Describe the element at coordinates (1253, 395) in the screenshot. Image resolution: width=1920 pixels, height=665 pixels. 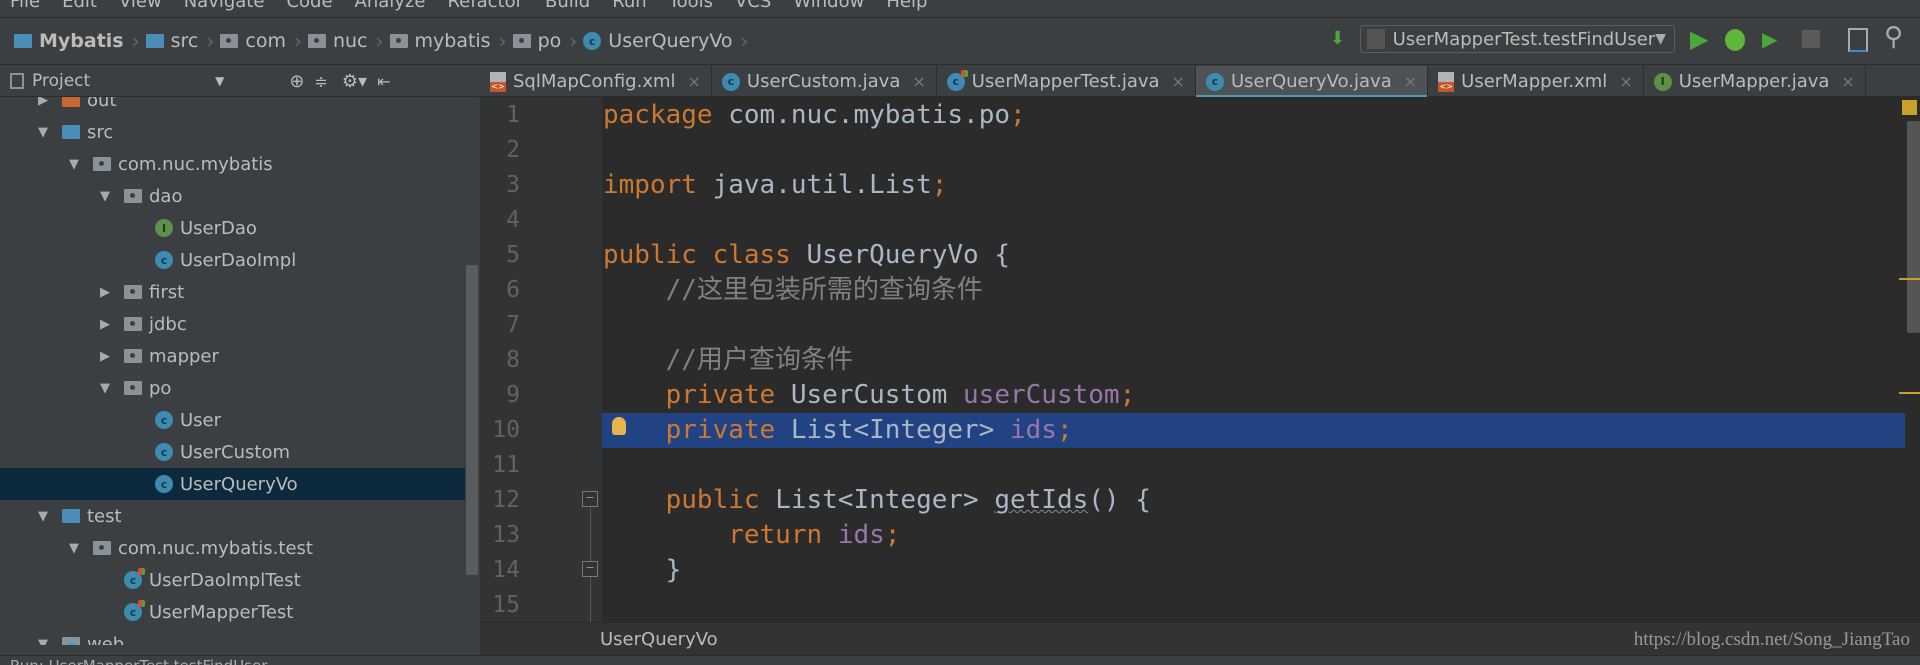
I see `code-line: private UserCustom userCustom;` at that location.